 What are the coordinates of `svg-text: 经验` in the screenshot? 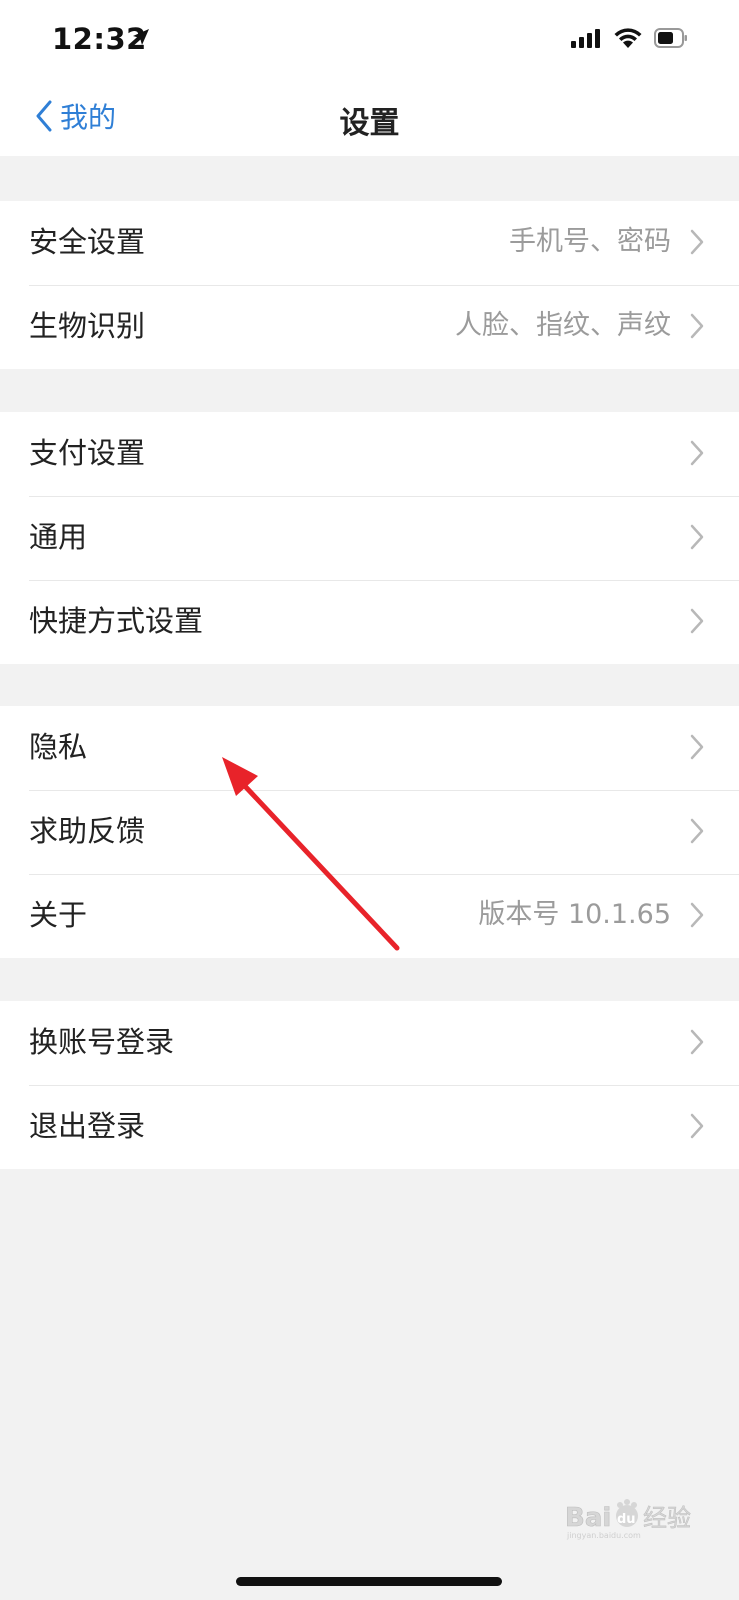 It's located at (667, 1518).